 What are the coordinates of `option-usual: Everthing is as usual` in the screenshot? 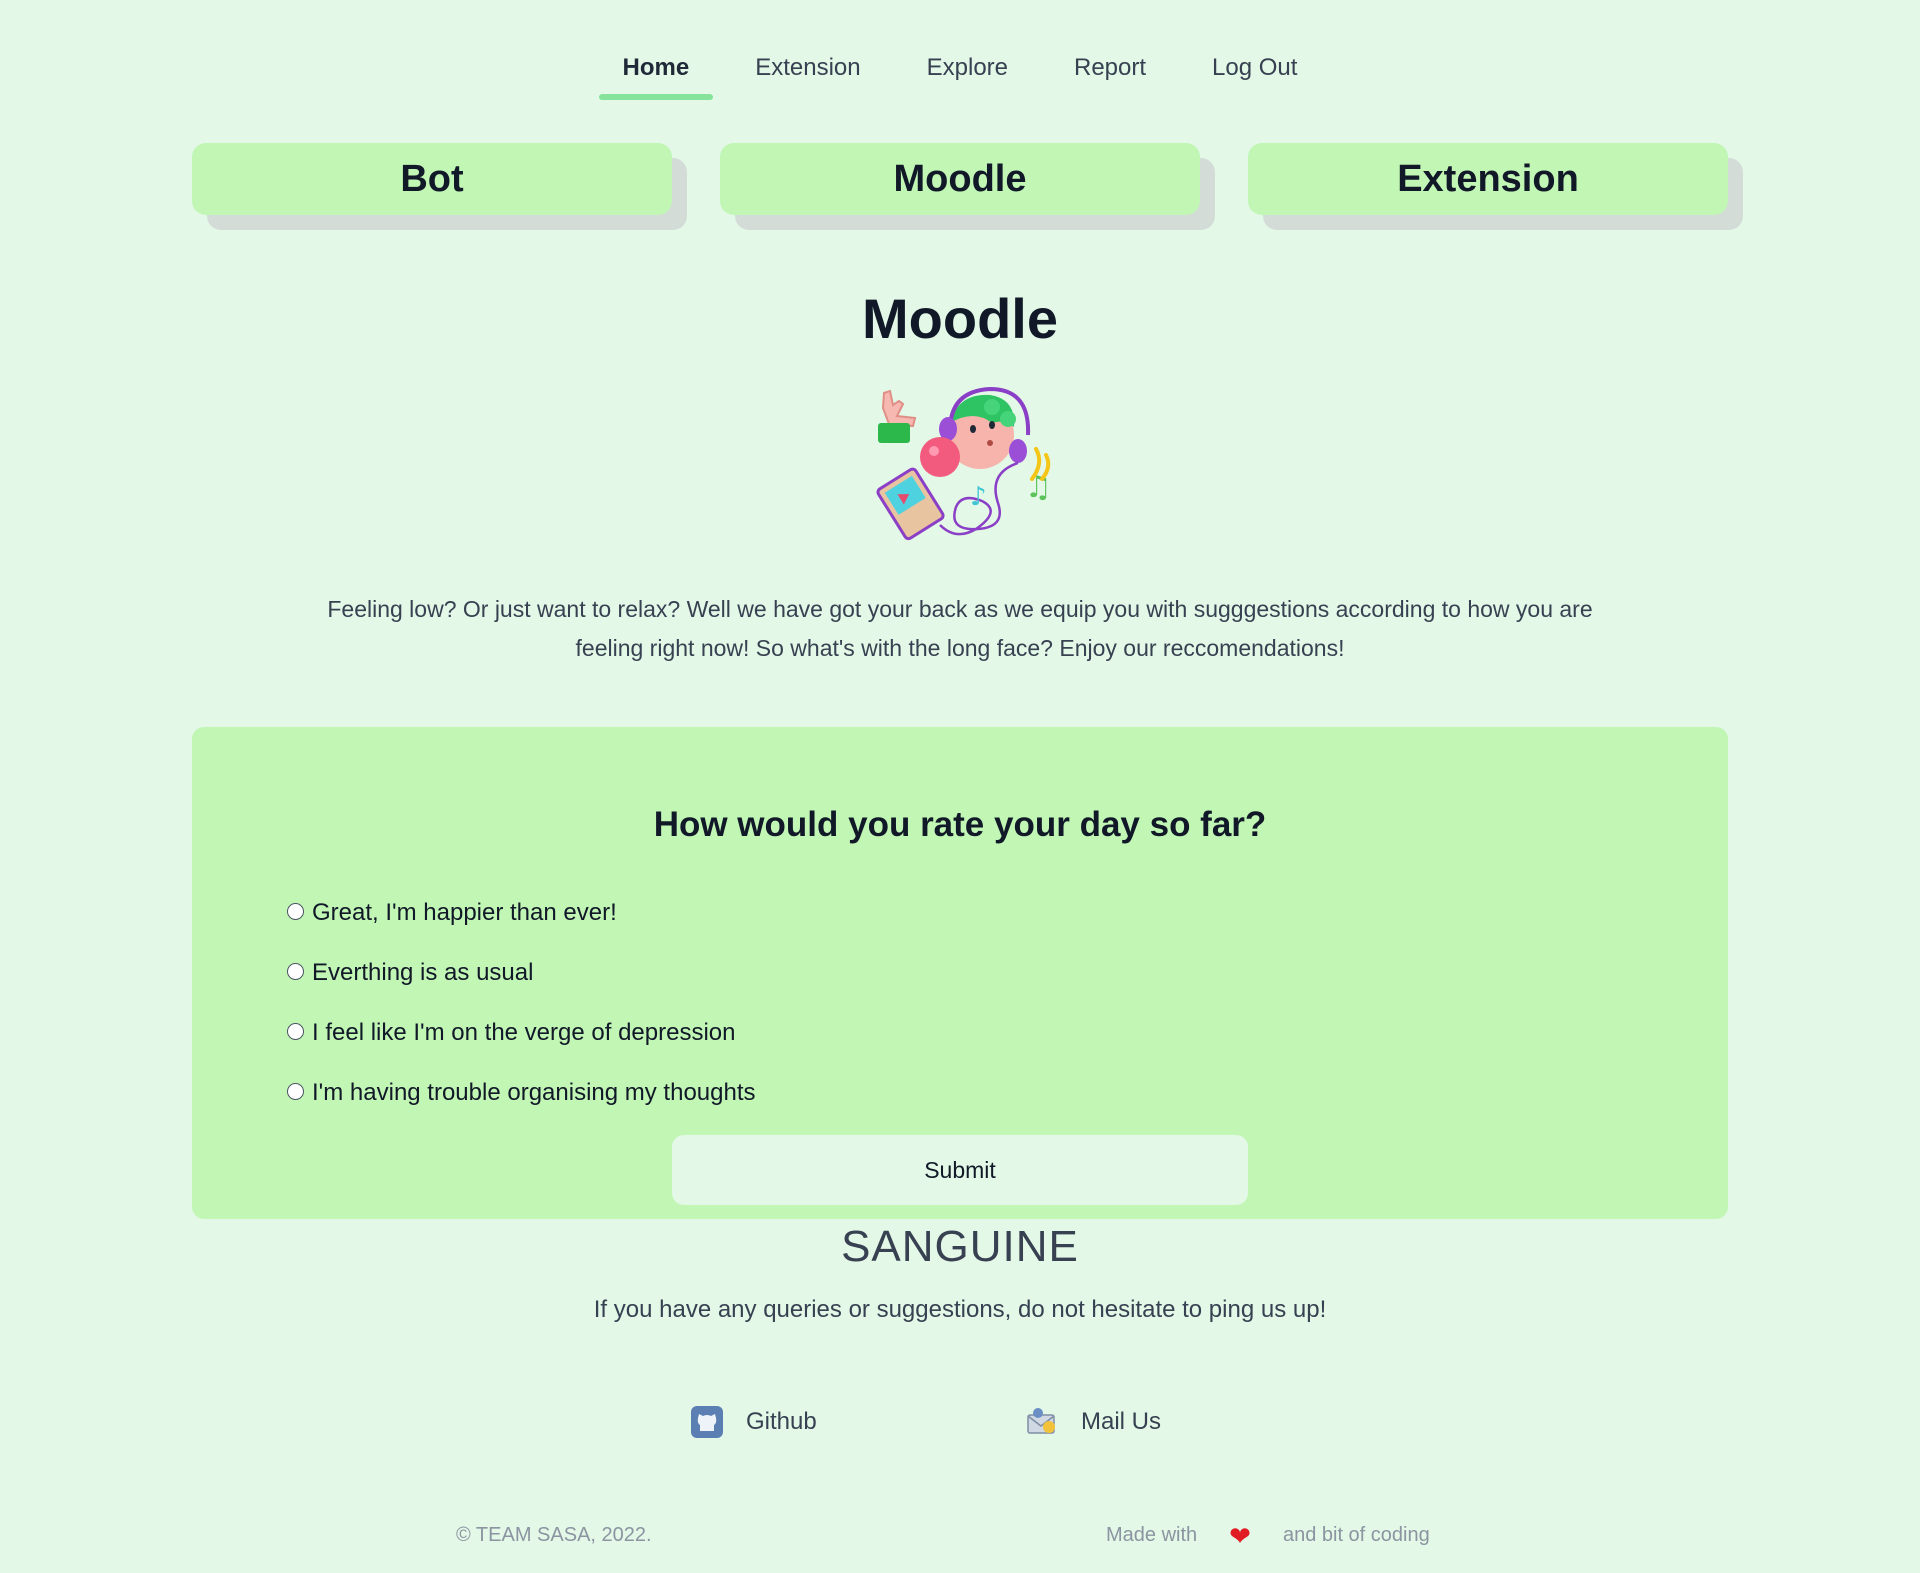 It's located at (410, 973).